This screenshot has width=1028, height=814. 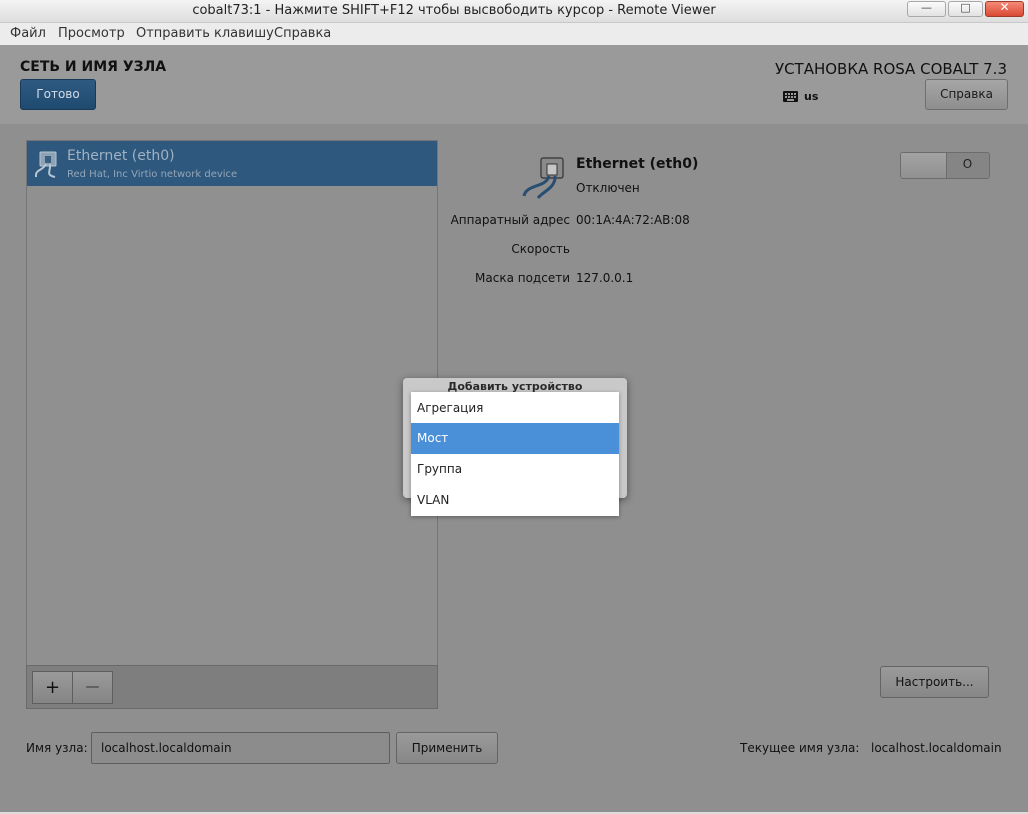 What do you see at coordinates (637, 164) in the screenshot?
I see `detail-device-name: Ethernet (eth0)` at bounding box center [637, 164].